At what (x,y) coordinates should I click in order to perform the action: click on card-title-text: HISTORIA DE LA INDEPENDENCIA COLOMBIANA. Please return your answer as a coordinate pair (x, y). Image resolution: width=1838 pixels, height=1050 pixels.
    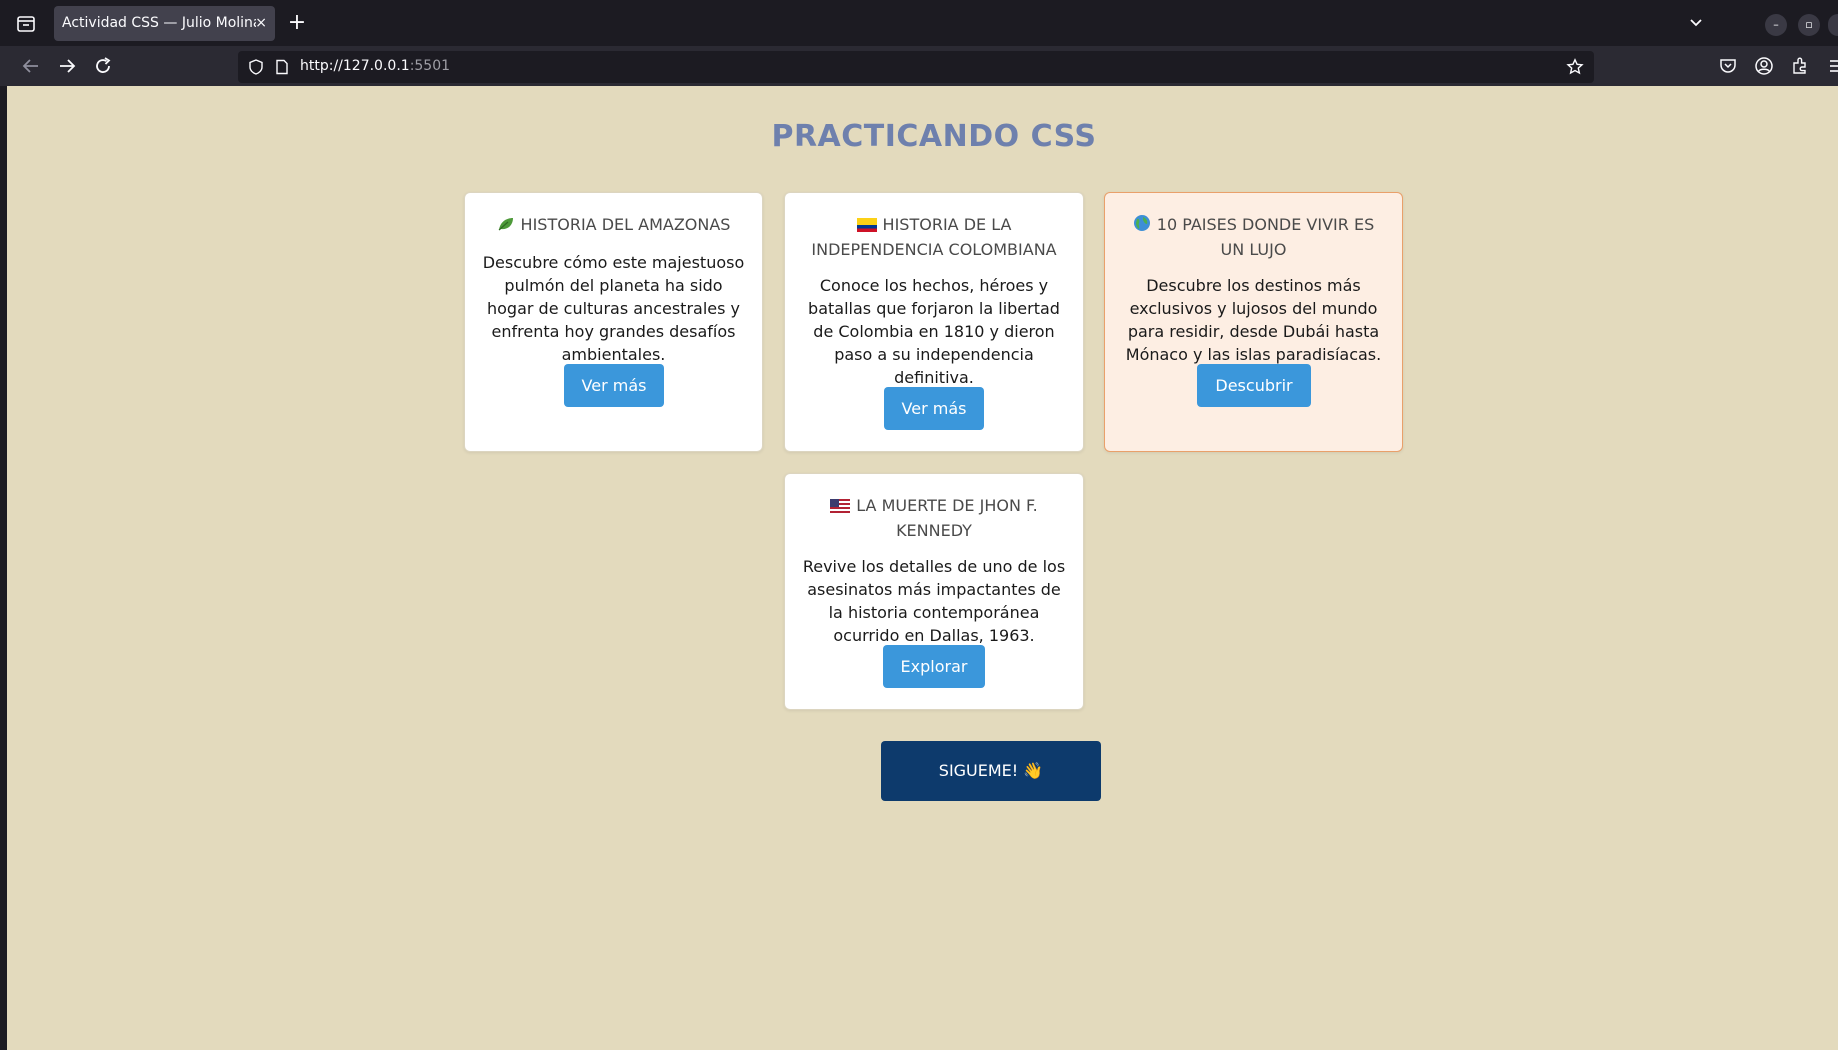
    Looking at the image, I should click on (934, 237).